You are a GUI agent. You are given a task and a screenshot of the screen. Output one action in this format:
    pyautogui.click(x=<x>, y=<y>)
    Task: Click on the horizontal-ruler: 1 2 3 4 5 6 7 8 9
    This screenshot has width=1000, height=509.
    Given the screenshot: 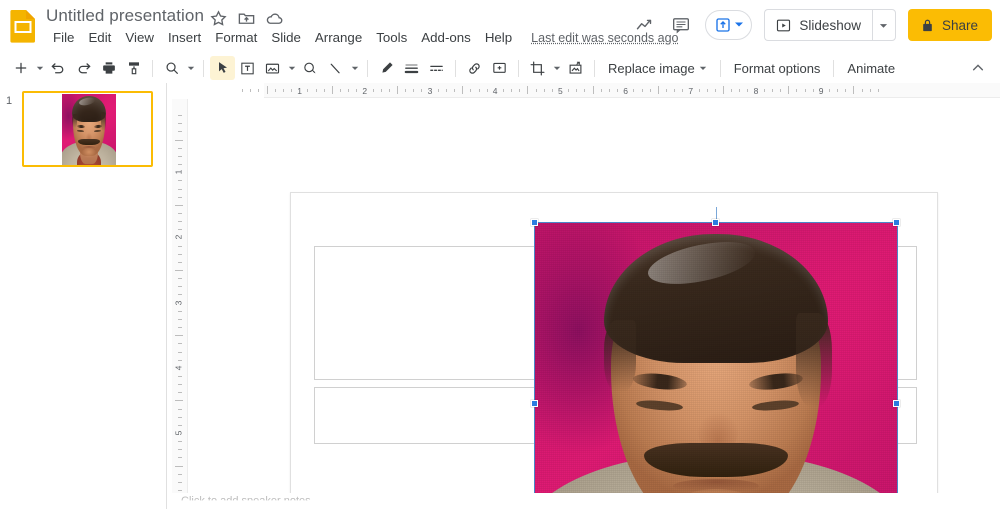 What is the action you would take?
    pyautogui.click(x=621, y=91)
    